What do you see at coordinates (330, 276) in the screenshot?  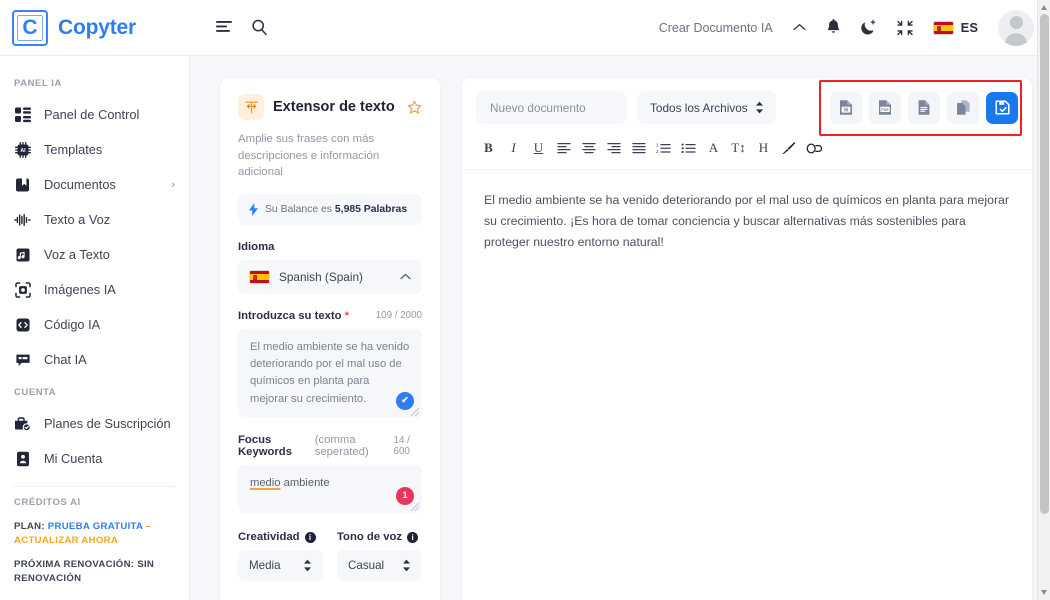 I see `language-select: Spanish (Spain)` at bounding box center [330, 276].